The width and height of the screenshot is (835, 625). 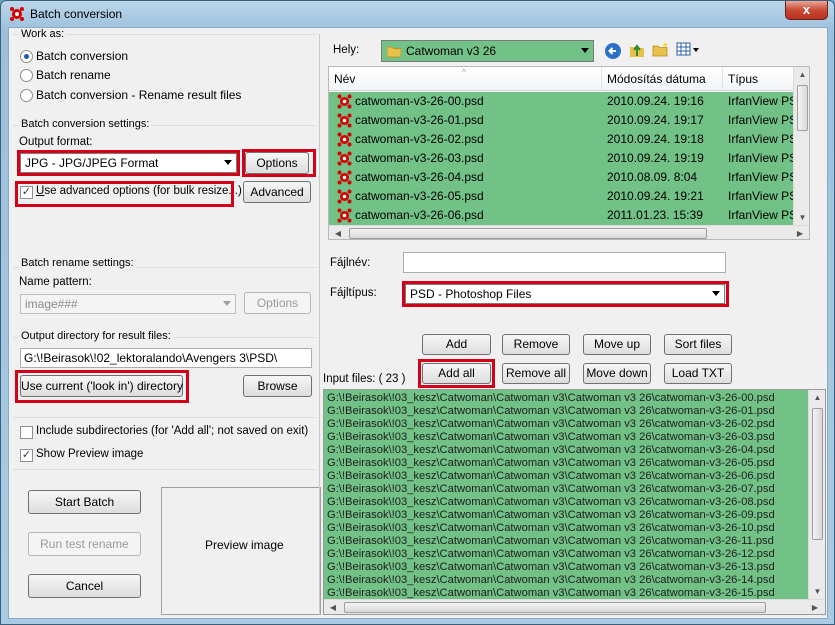 I want to click on input-list-hscroll-thumb, so click(x=555, y=607).